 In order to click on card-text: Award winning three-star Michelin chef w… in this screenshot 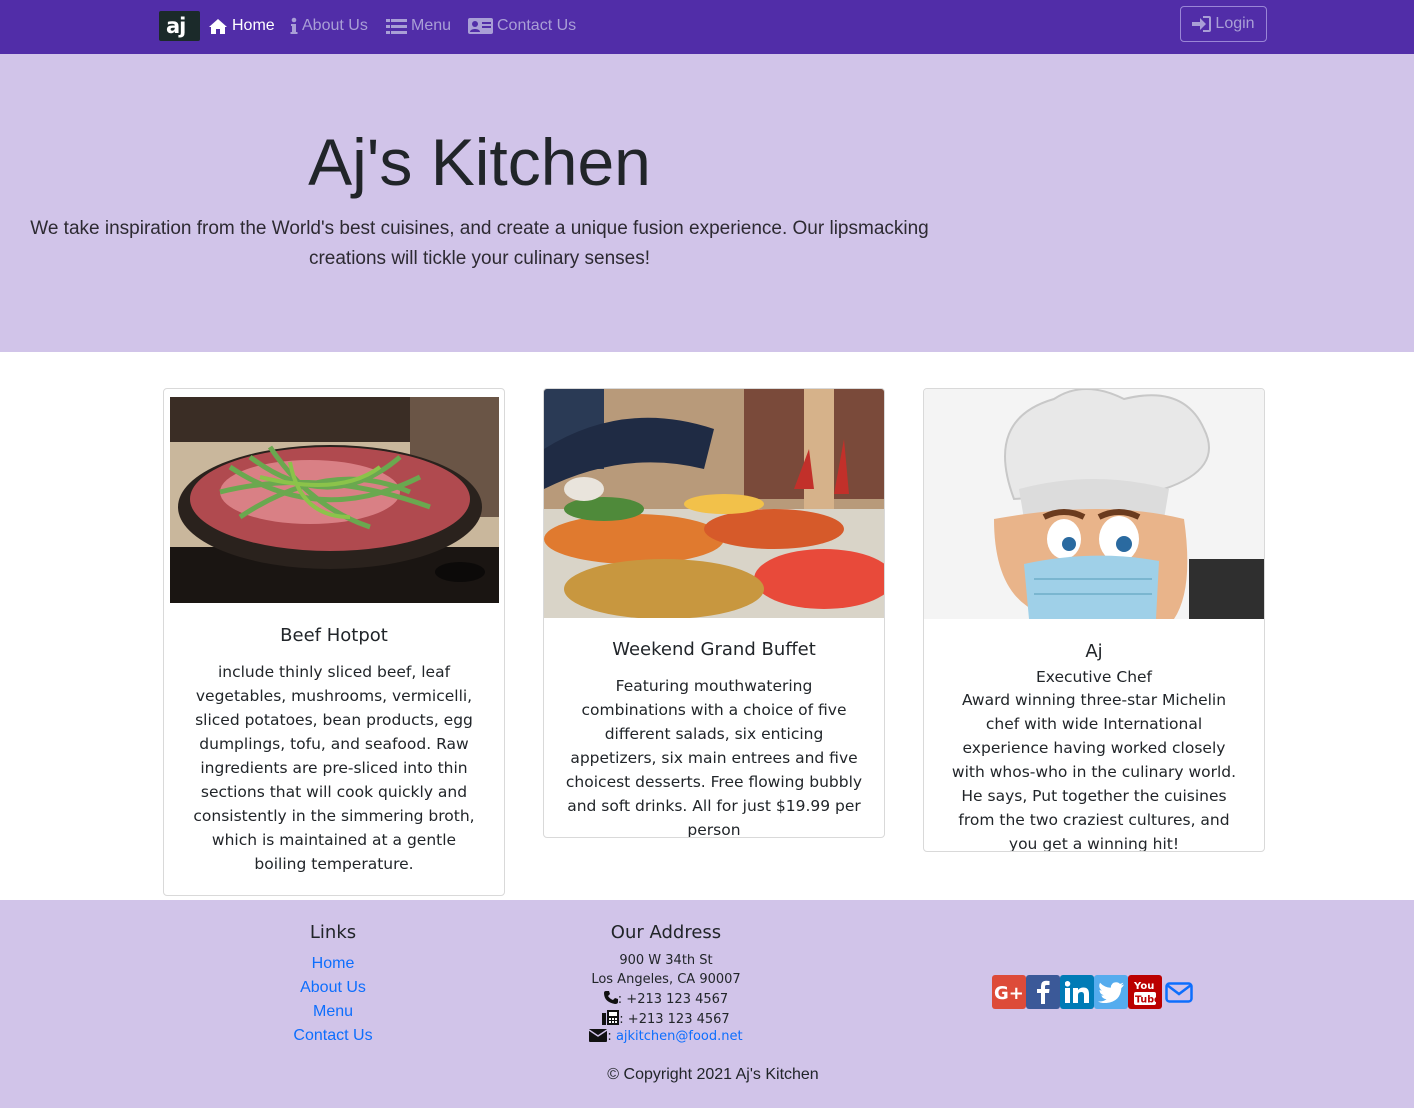, I will do `click(1094, 771)`.